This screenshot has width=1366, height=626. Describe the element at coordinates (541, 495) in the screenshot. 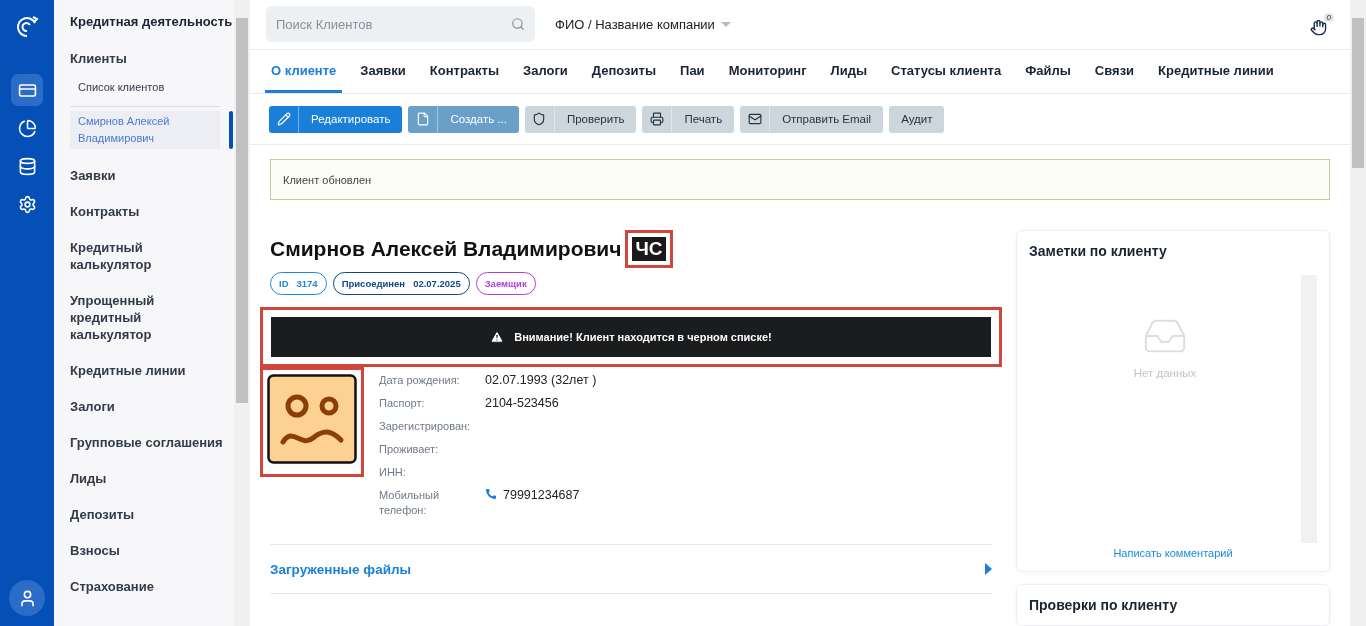

I see `field-value: 79991234687` at that location.